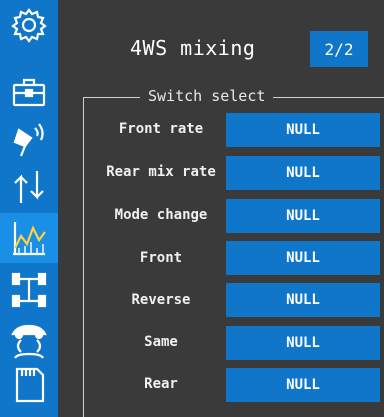 This screenshot has height=417, width=384. I want to click on front-rate-switch-button: NULL, so click(303, 130).